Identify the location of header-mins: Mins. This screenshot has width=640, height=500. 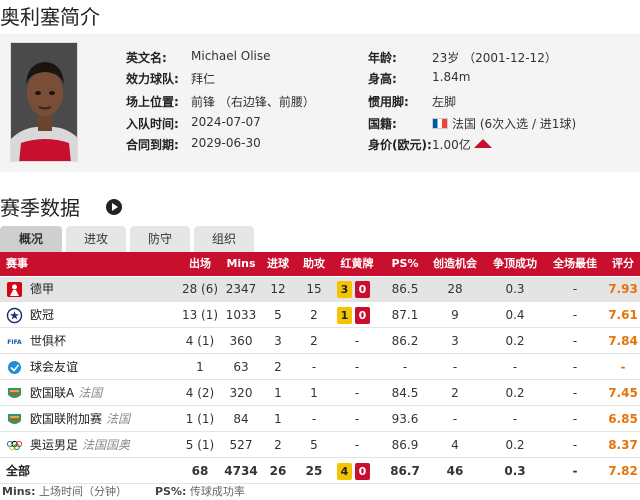
(241, 264).